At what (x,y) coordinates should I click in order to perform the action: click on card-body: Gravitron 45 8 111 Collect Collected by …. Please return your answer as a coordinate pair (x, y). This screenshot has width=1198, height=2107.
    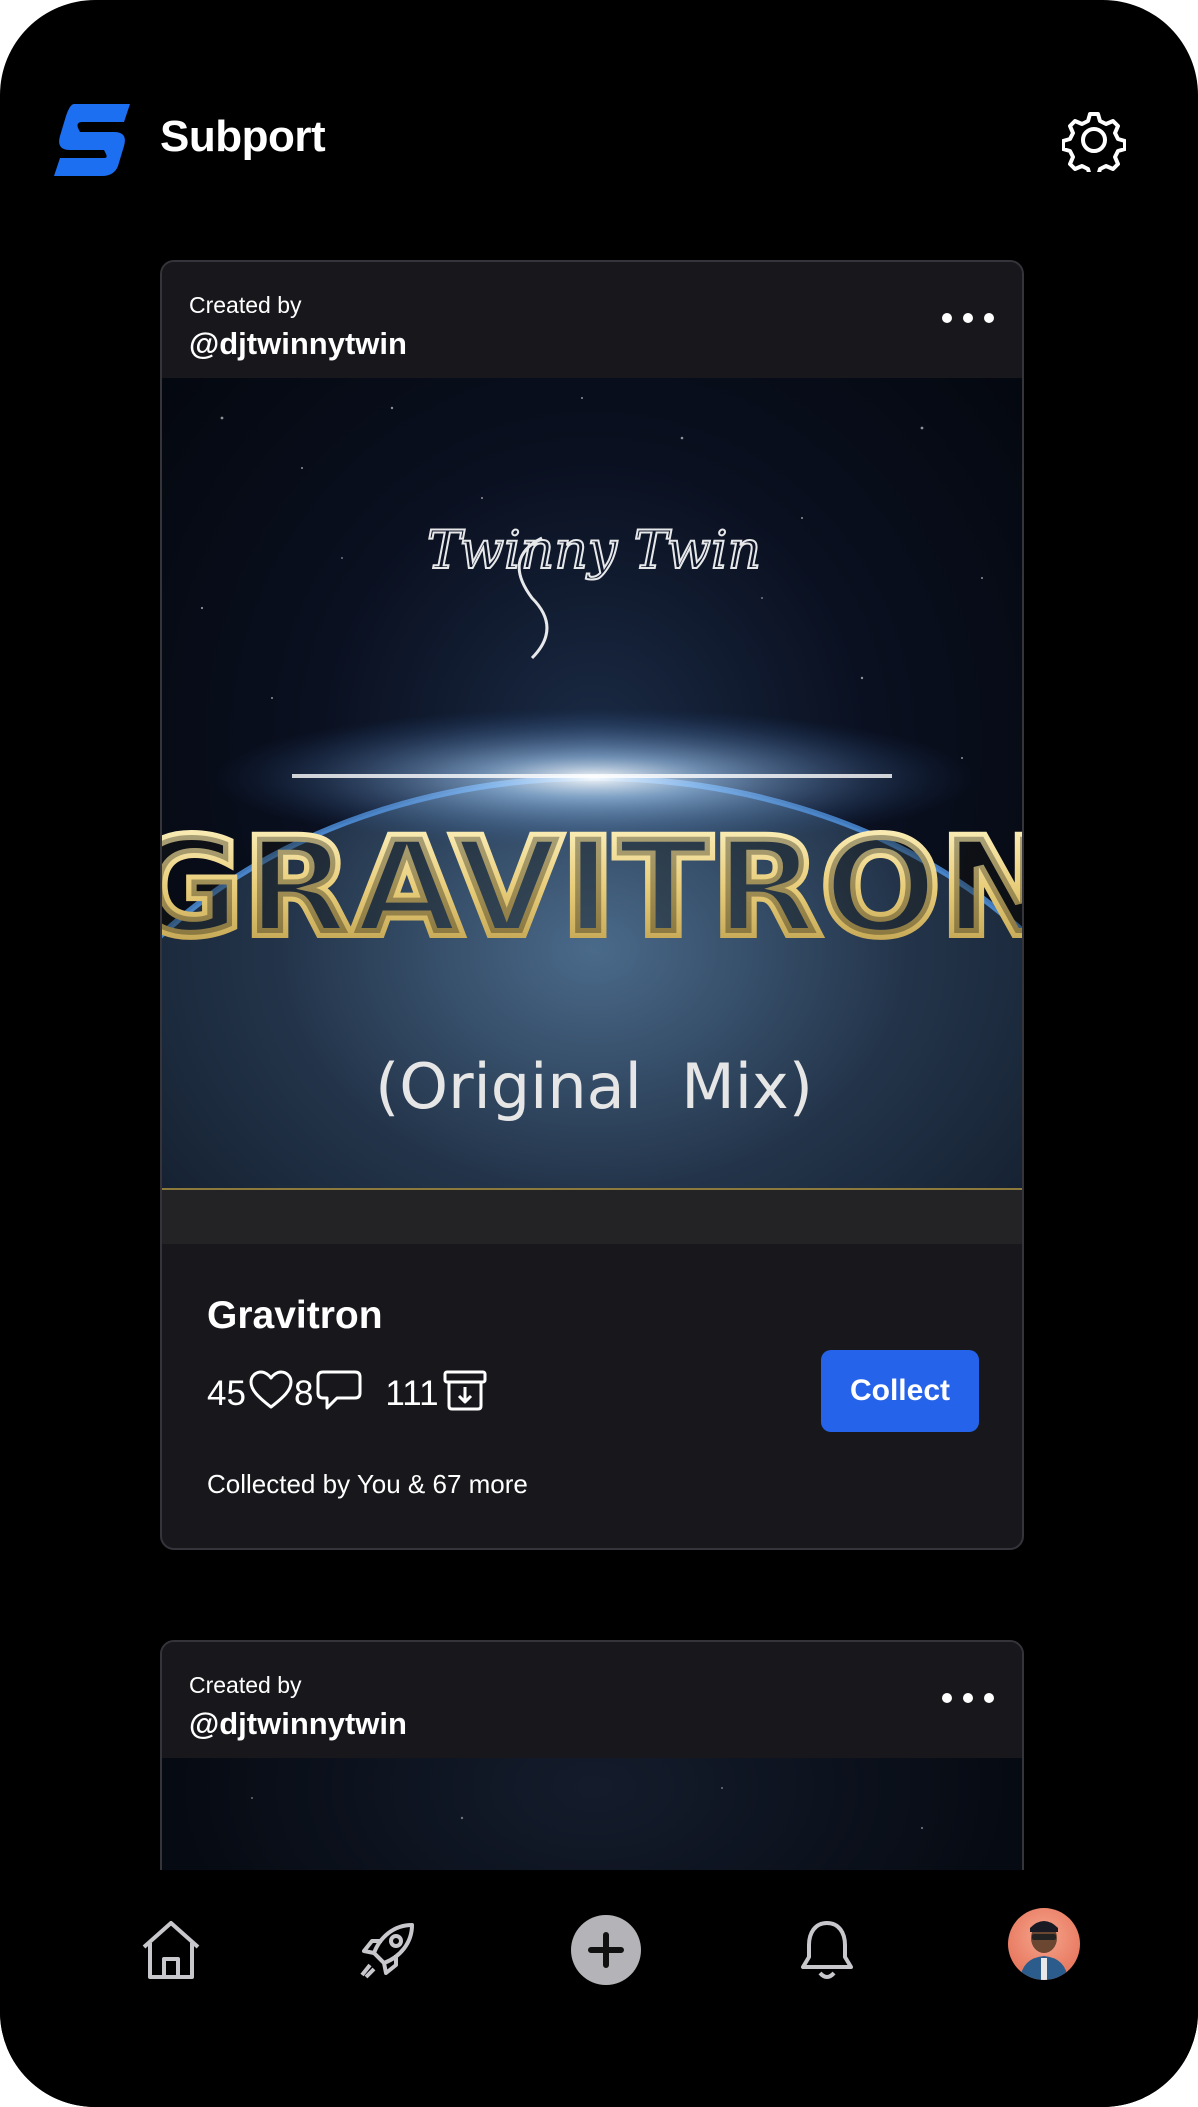
    Looking at the image, I should click on (592, 1396).